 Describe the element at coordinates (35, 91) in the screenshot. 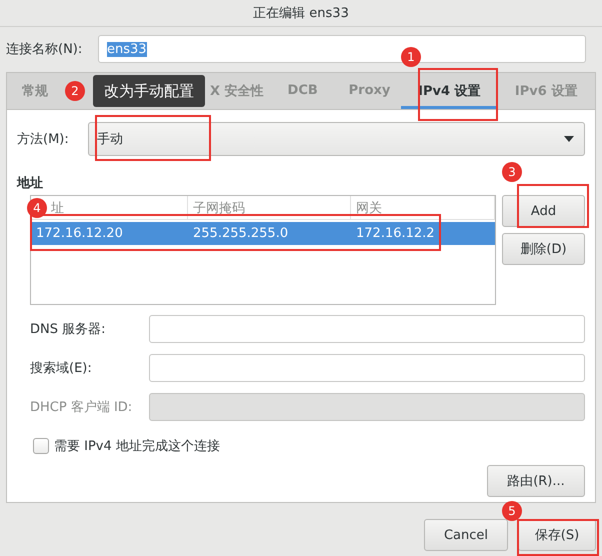

I see `tab: 常规` at that location.